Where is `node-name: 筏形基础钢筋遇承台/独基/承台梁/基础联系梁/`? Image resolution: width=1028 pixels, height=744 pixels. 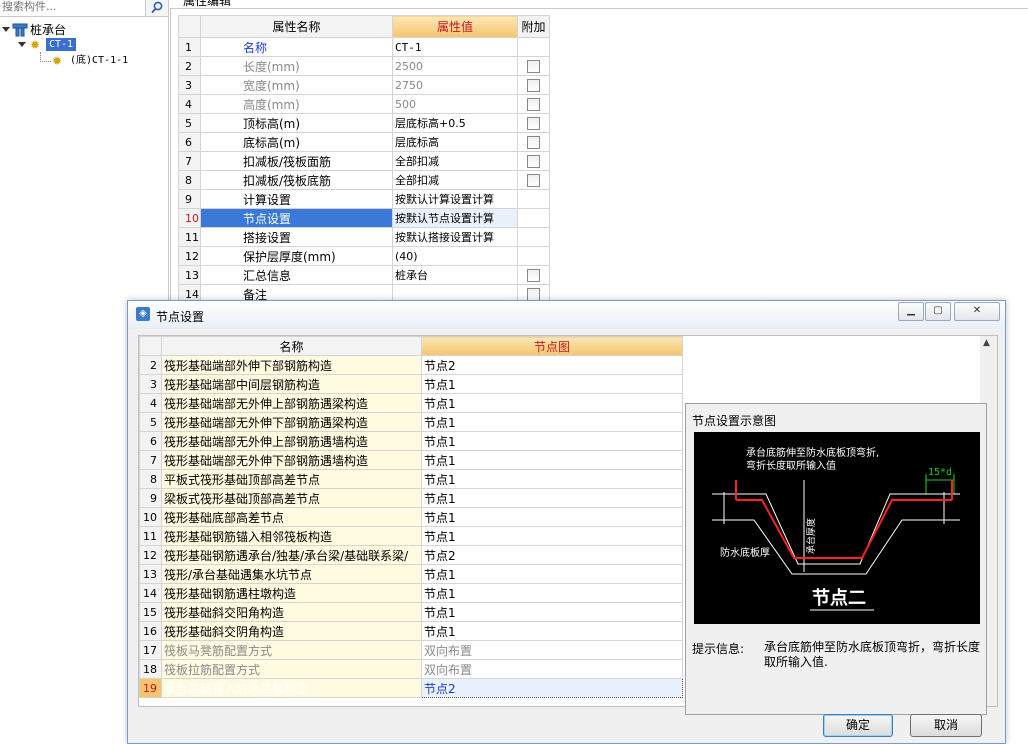
node-name: 筏形基础钢筋遇承台/独基/承台梁/基础联系梁/ is located at coordinates (291, 555).